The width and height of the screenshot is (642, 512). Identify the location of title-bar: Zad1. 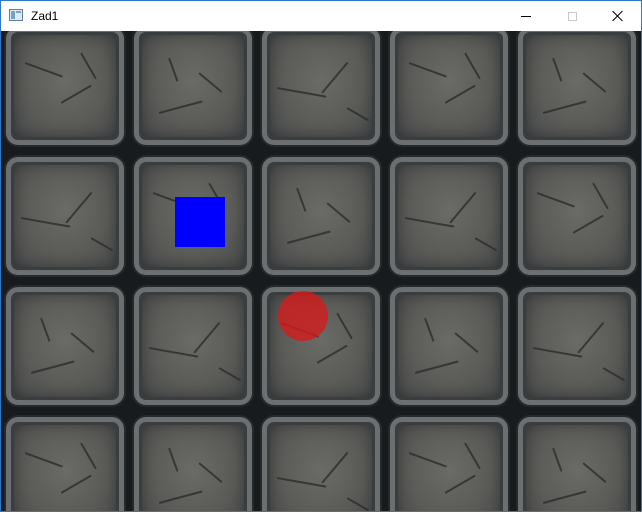
(321, 16).